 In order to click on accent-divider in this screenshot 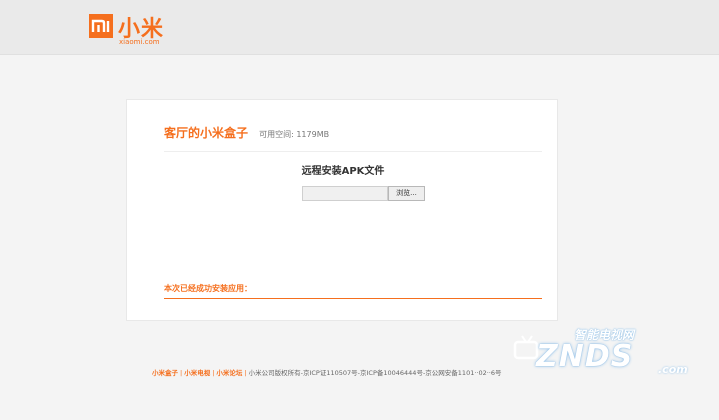, I will do `click(353, 298)`.